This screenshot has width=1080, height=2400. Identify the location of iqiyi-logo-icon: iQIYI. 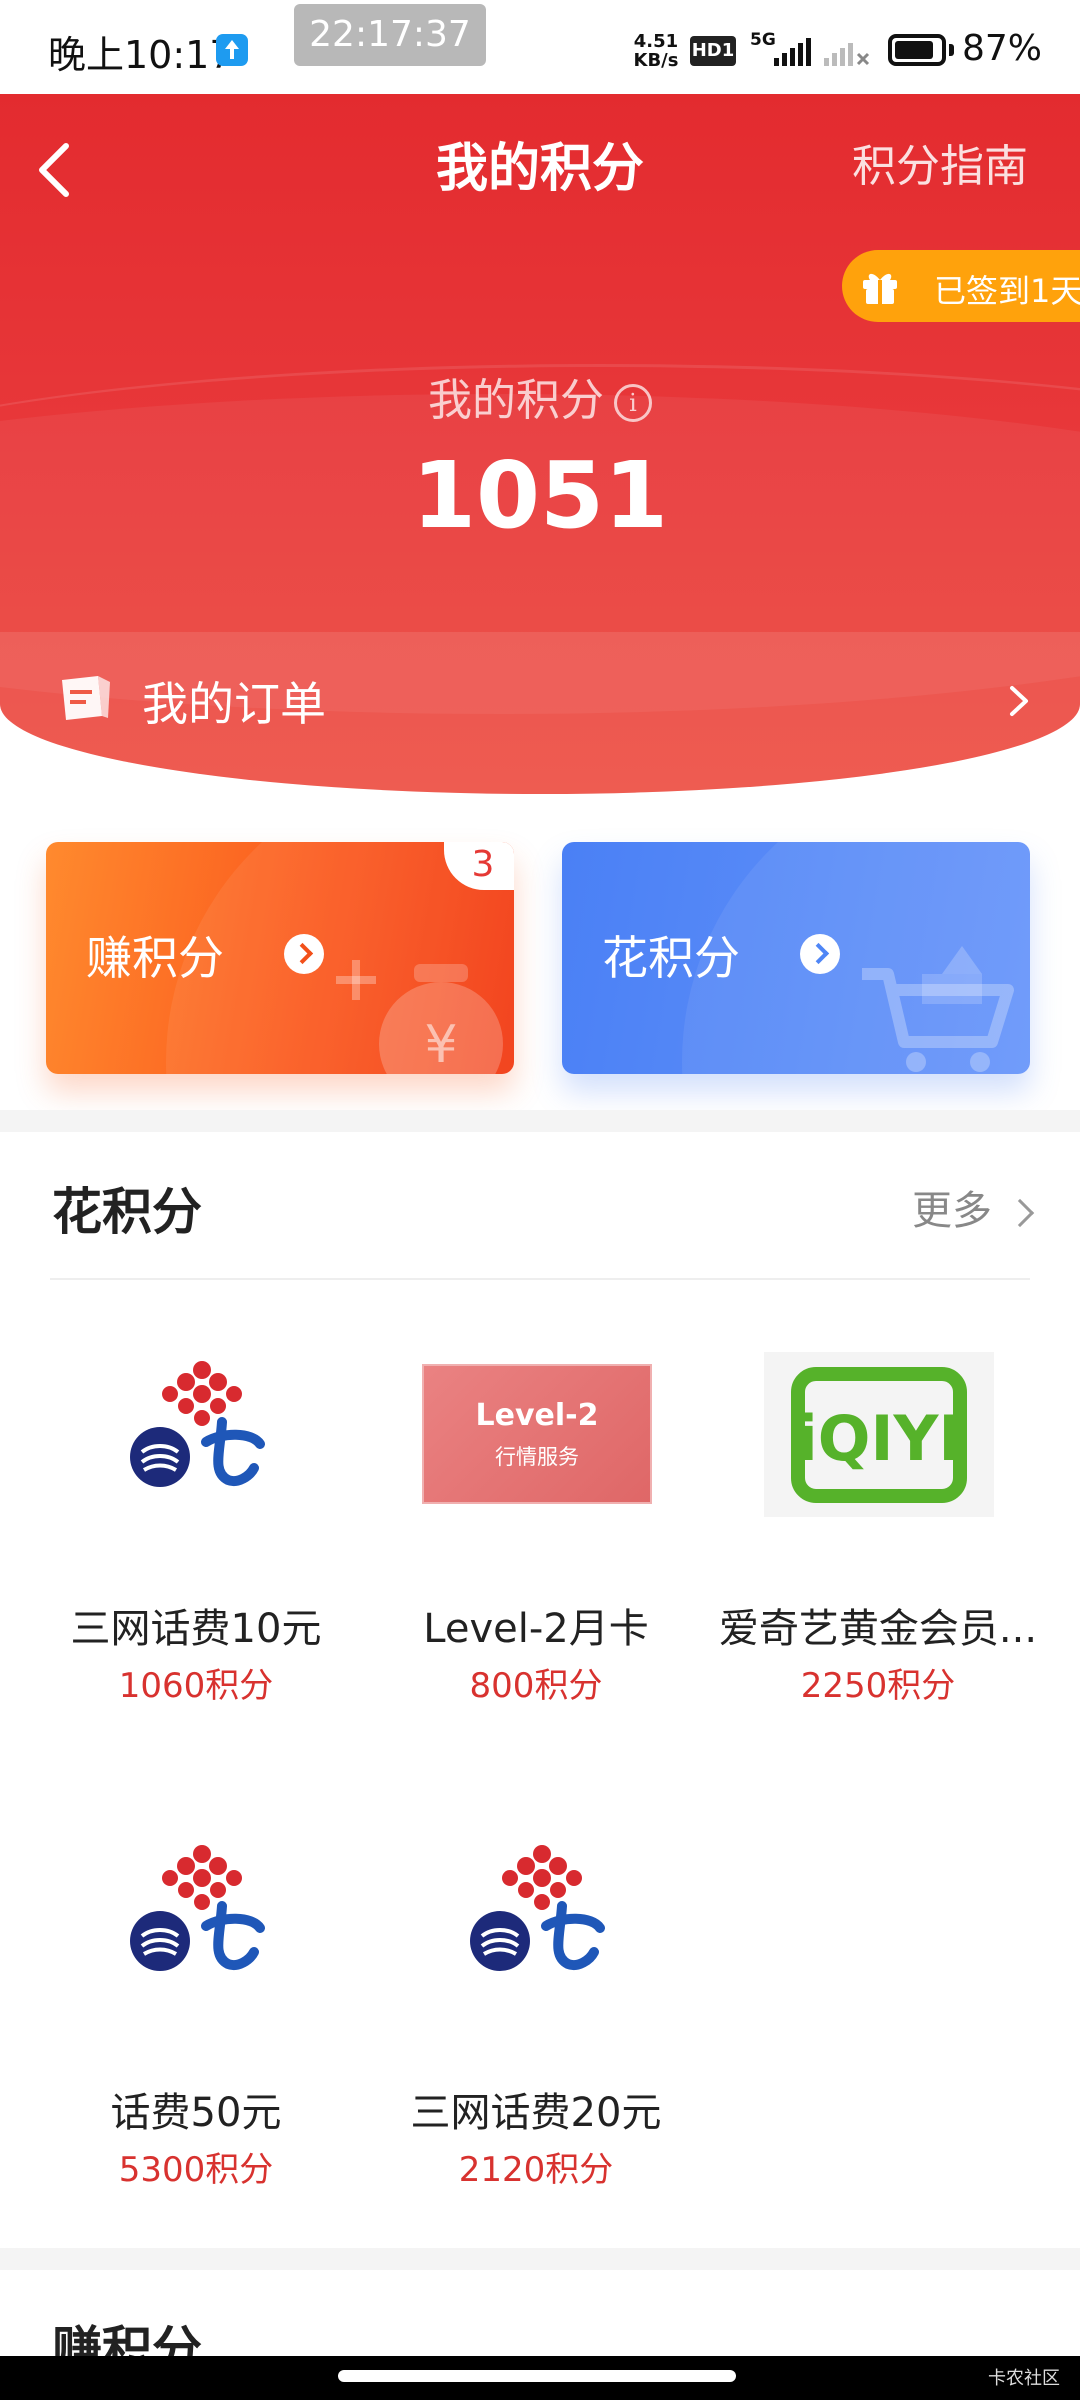
(879, 1435).